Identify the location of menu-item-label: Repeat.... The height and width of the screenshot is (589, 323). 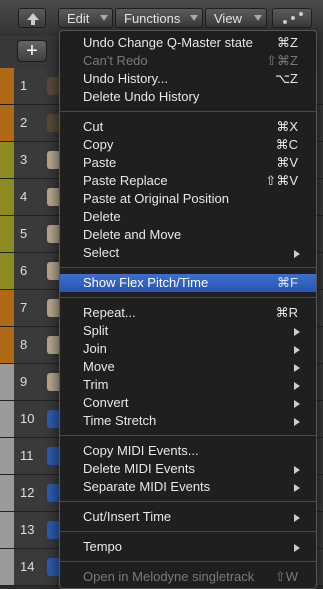
(109, 312).